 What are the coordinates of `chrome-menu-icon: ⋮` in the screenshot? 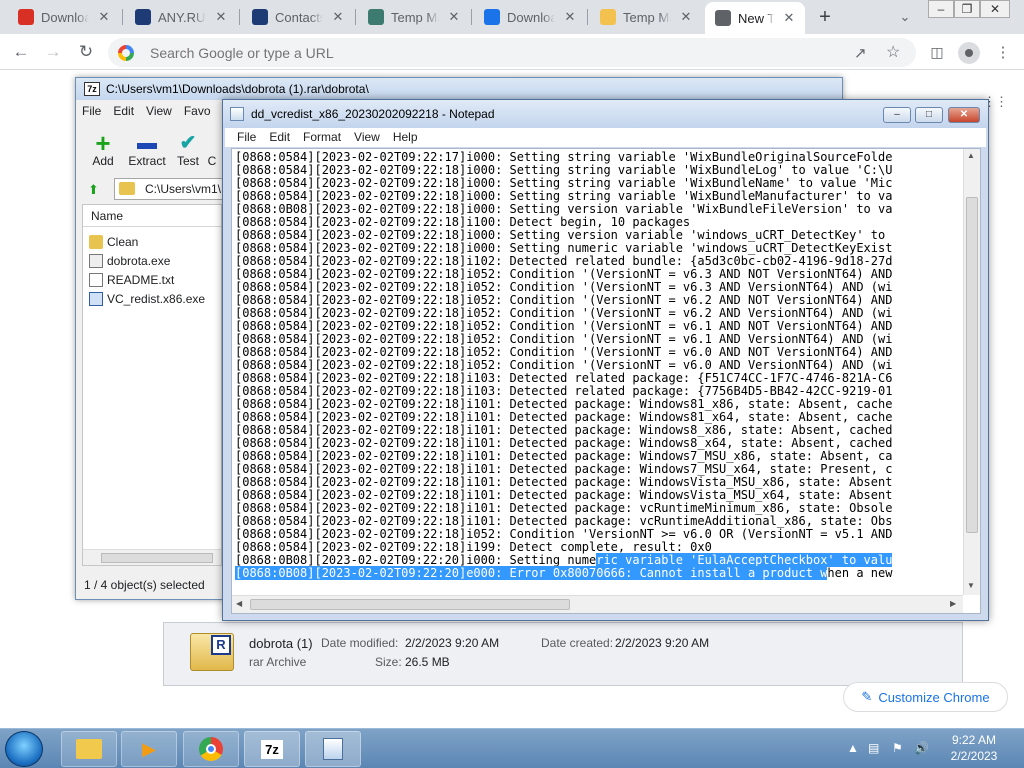 It's located at (1003, 52).